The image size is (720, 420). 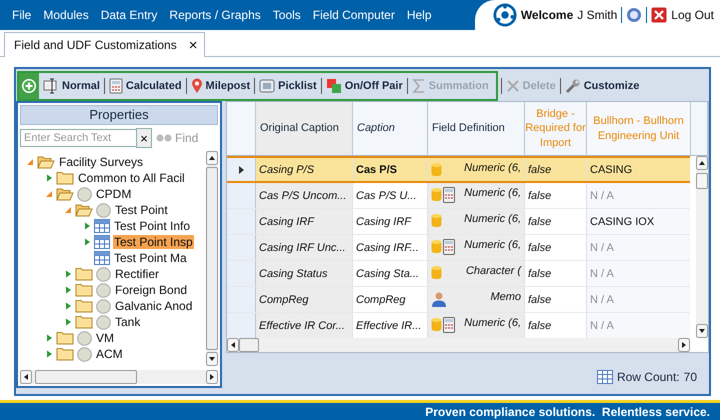 What do you see at coordinates (193, 45) in the screenshot?
I see `close-tab-button: ×` at bounding box center [193, 45].